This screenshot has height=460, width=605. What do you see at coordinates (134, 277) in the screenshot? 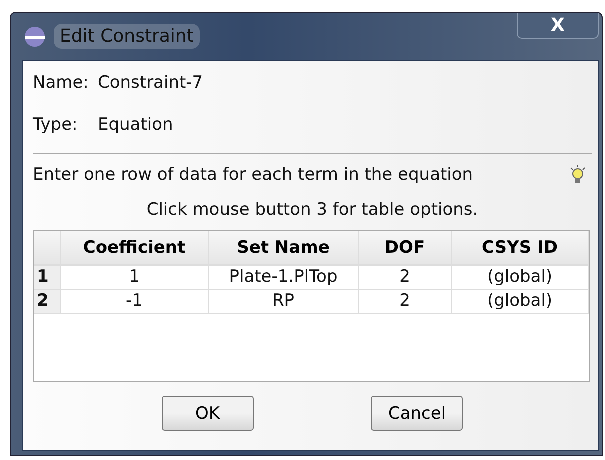
I see `table-cell: 1` at bounding box center [134, 277].